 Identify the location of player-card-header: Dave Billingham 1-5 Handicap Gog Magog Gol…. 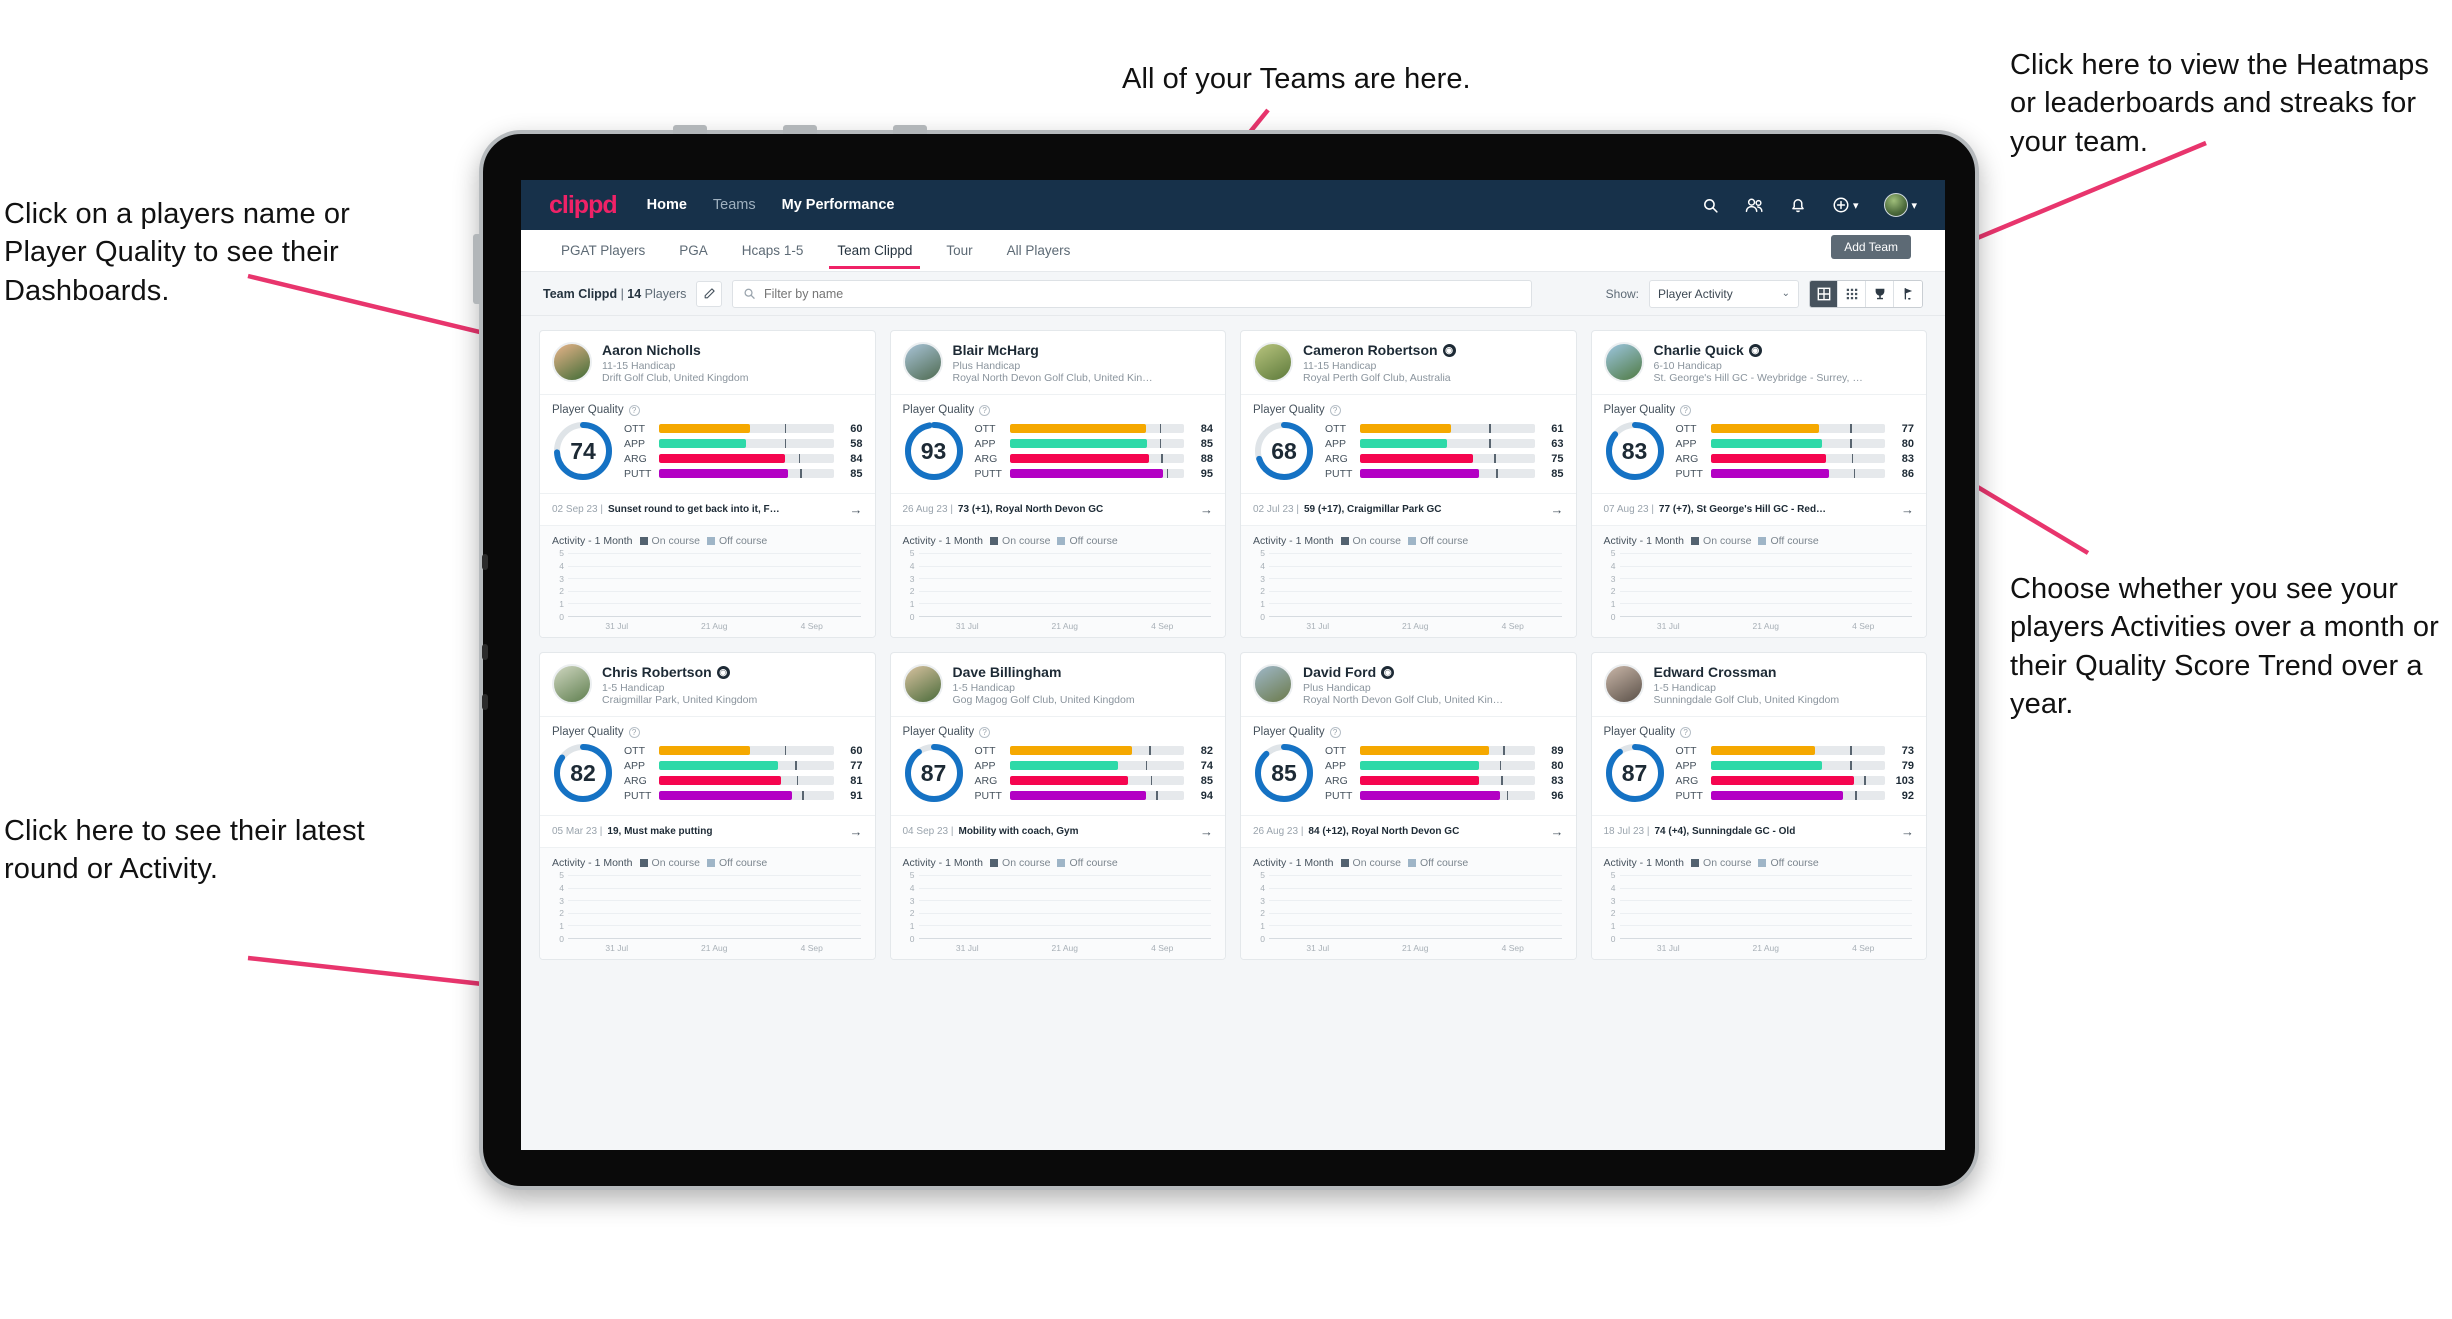
(1058, 684).